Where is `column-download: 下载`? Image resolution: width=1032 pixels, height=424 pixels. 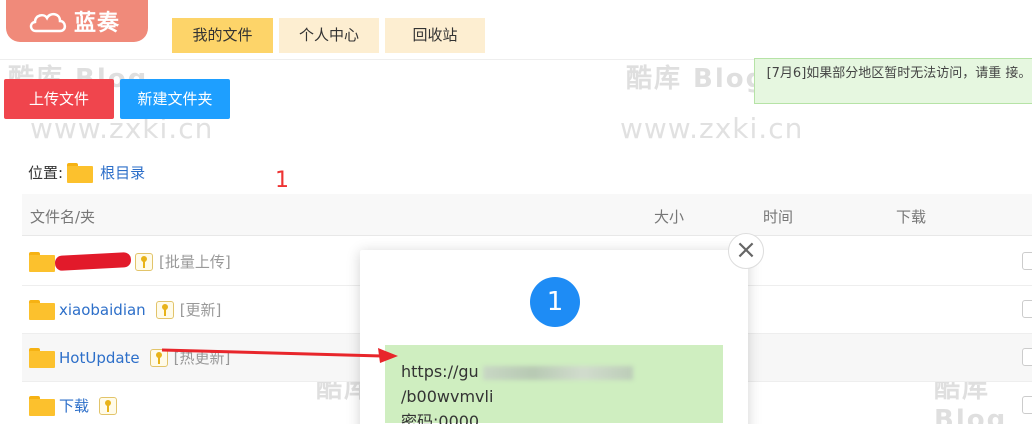
column-download: 下载 is located at coordinates (911, 217).